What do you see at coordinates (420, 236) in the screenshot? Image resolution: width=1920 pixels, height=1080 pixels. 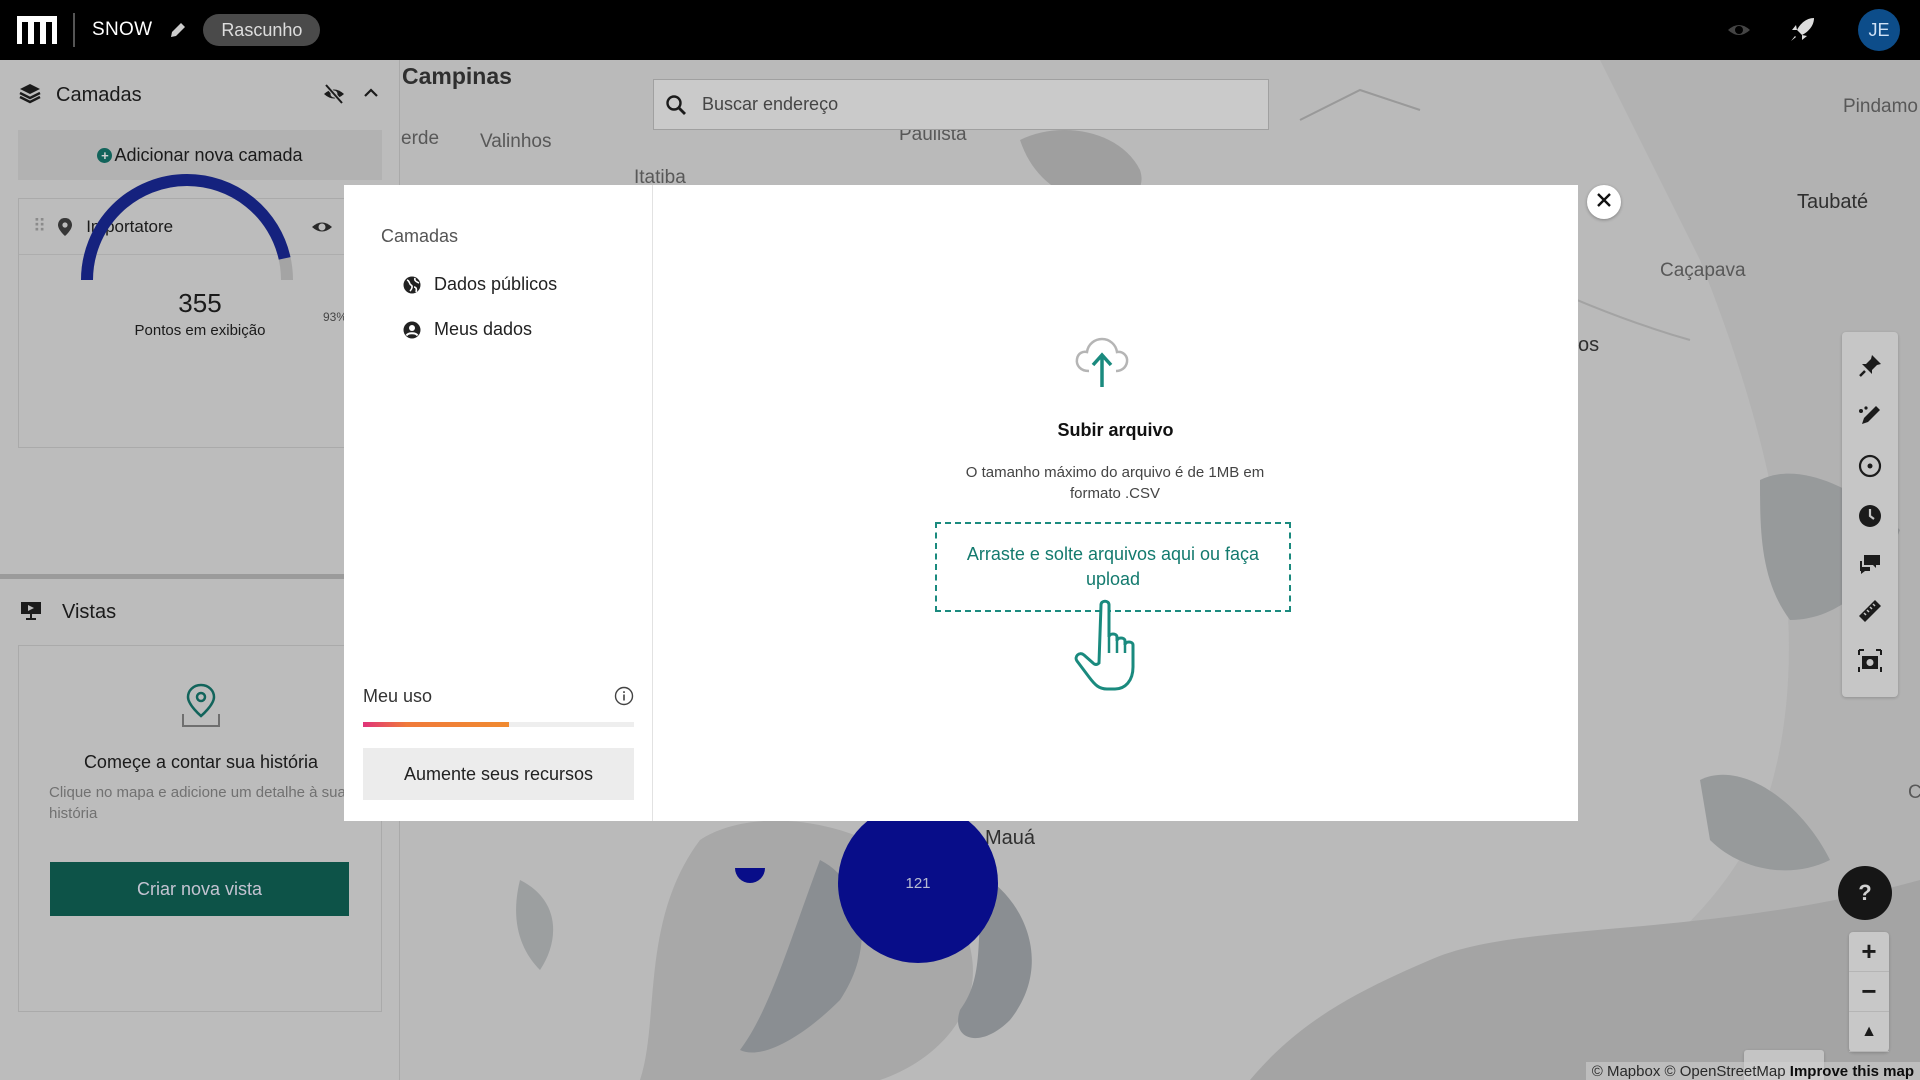 I see `modal-sidebar-title: Camadas` at bounding box center [420, 236].